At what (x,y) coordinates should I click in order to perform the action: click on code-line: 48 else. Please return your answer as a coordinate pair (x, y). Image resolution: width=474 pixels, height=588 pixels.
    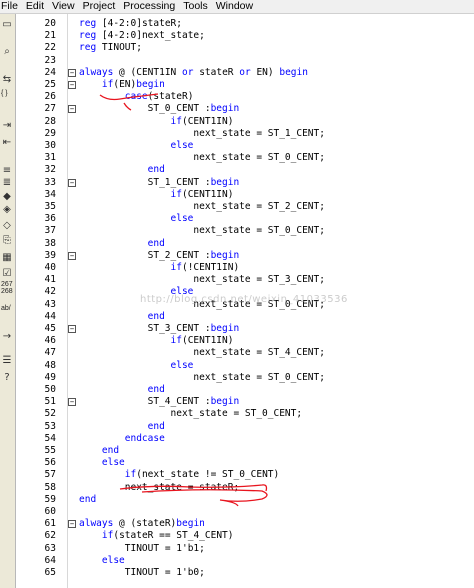
    Looking at the image, I should click on (237, 366).